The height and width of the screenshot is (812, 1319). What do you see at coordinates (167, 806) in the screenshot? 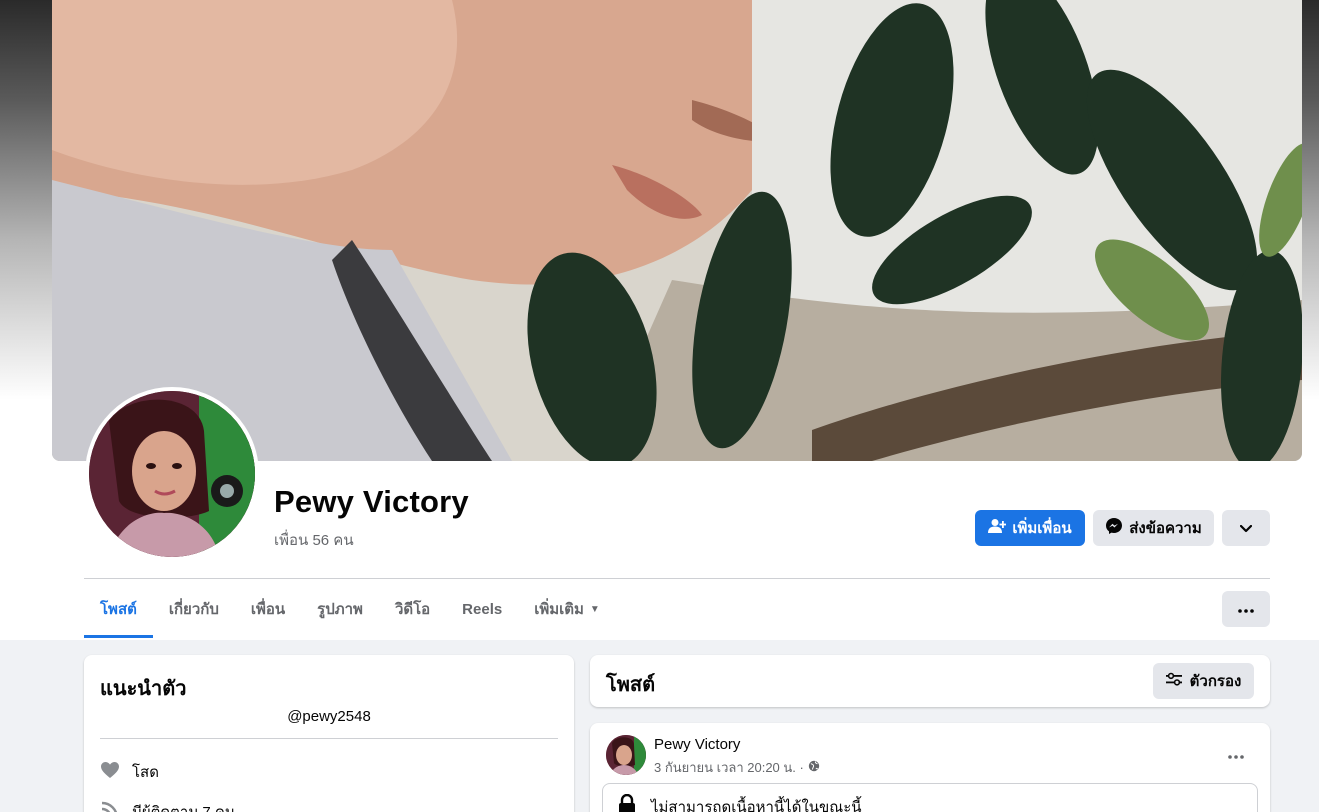
I see `followers-count: มีผู้ติดตาม 7 คน` at bounding box center [167, 806].